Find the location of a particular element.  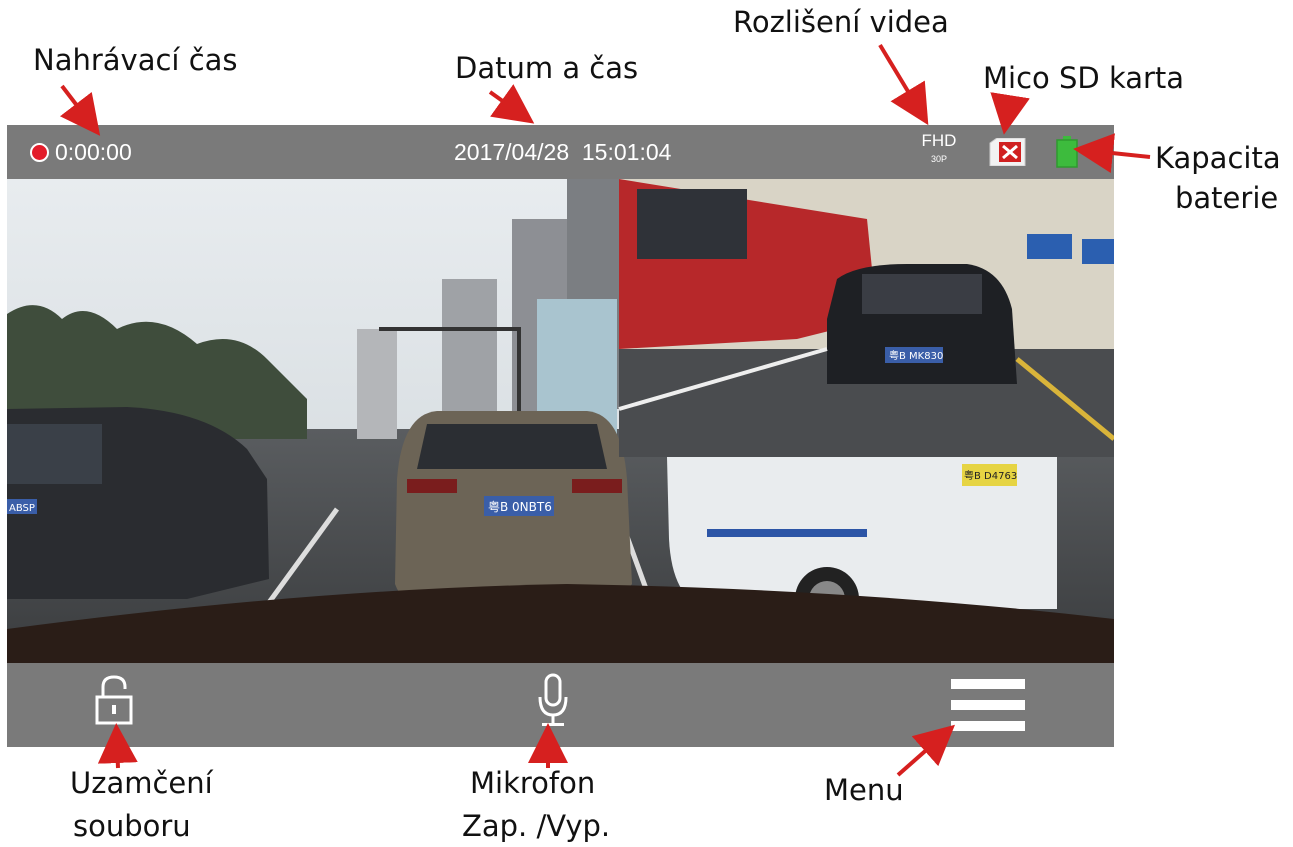

label-mic-line2: Zap. /Vyp. is located at coordinates (536, 826).